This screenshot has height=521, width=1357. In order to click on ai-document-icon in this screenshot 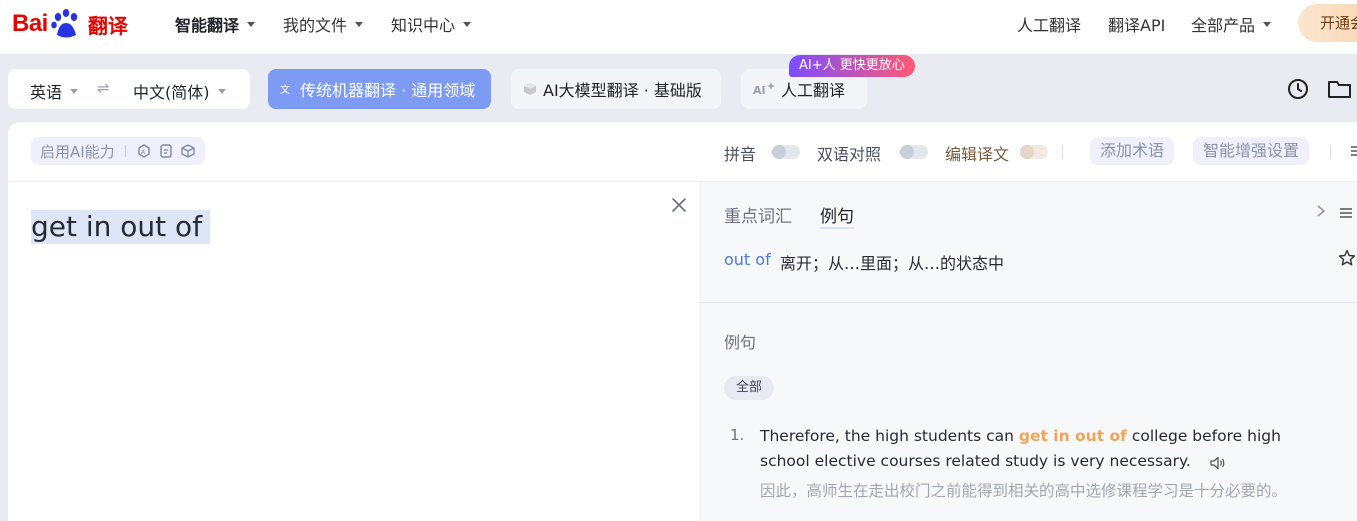, I will do `click(166, 151)`.